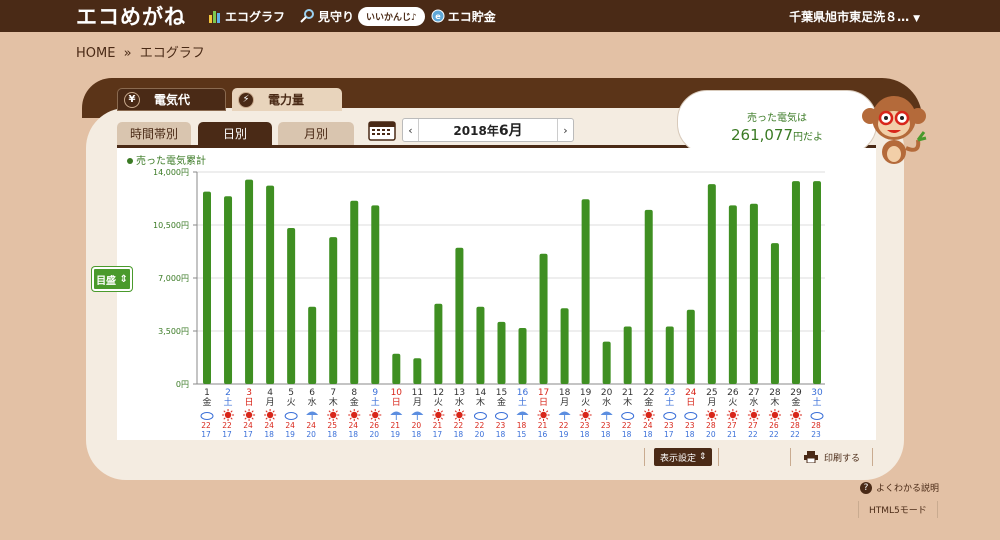 The width and height of the screenshot is (1000, 540). I want to click on html5-mode-button: HTML5モード, so click(898, 509).